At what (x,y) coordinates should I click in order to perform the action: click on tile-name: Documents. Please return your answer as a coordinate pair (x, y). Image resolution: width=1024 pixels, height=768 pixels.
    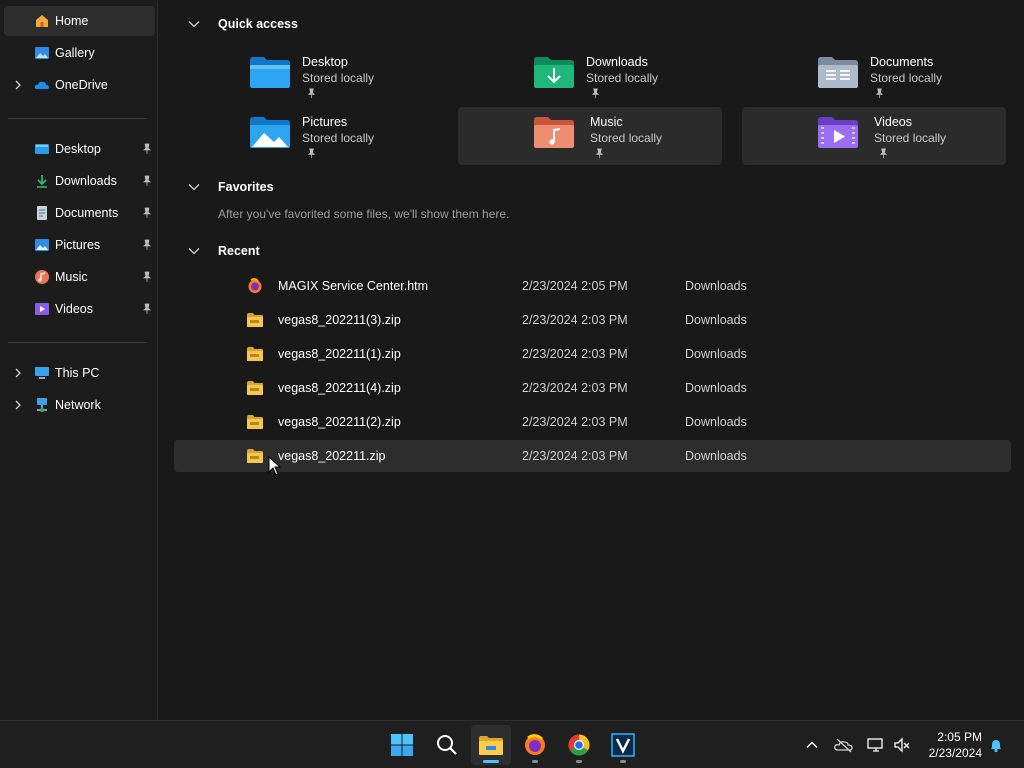
    Looking at the image, I should click on (902, 62).